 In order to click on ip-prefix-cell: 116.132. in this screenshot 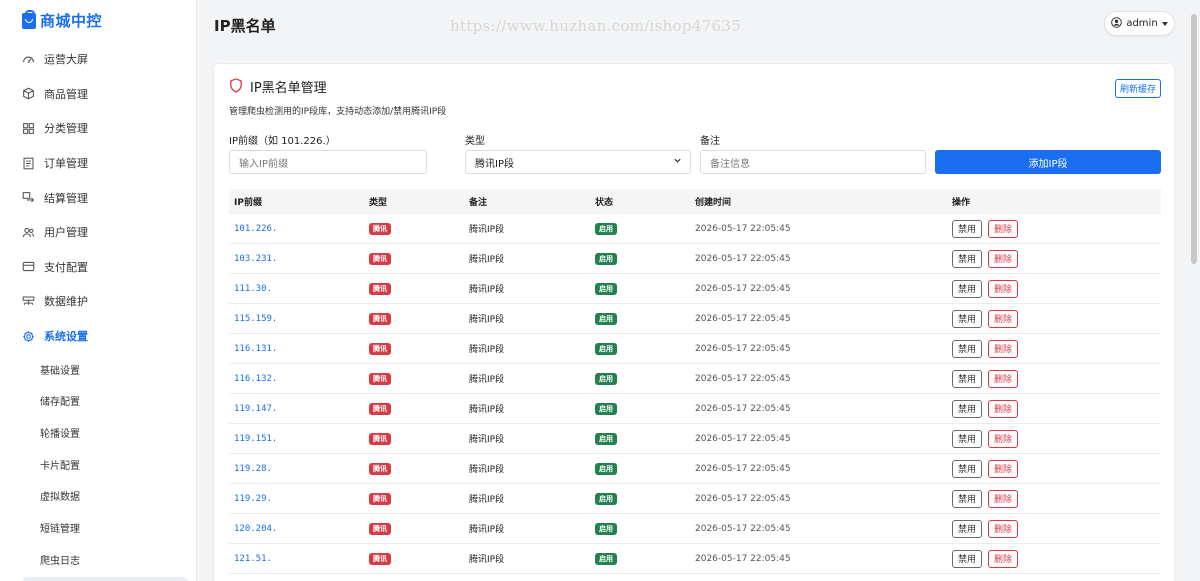, I will do `click(256, 378)`.